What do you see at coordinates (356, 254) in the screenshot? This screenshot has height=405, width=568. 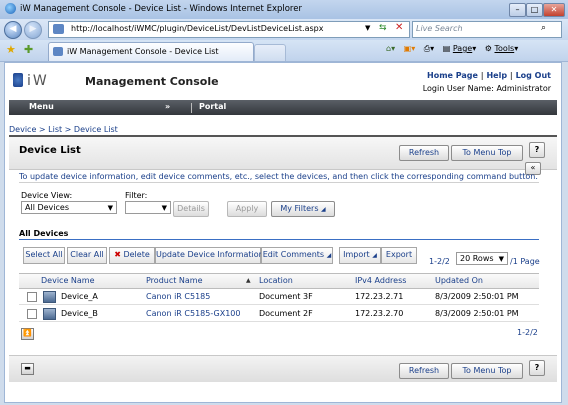 I see `import-label: Import` at bounding box center [356, 254].